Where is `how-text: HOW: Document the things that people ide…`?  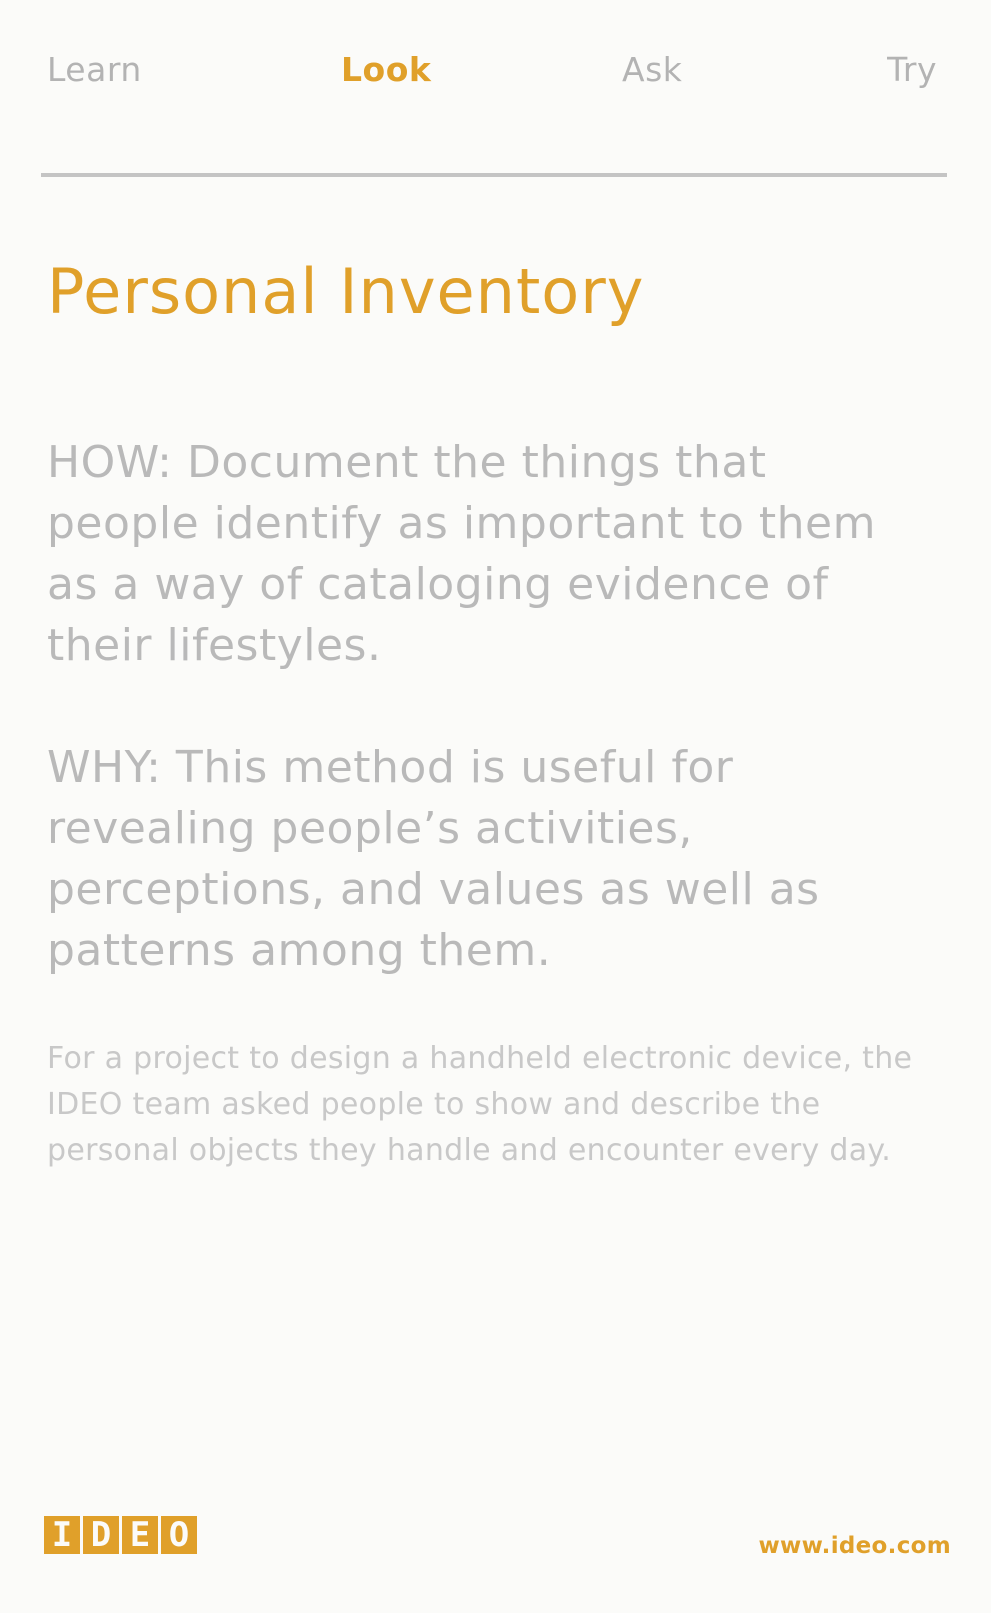 how-text: HOW: Document the things that people ide… is located at coordinates (461, 554).